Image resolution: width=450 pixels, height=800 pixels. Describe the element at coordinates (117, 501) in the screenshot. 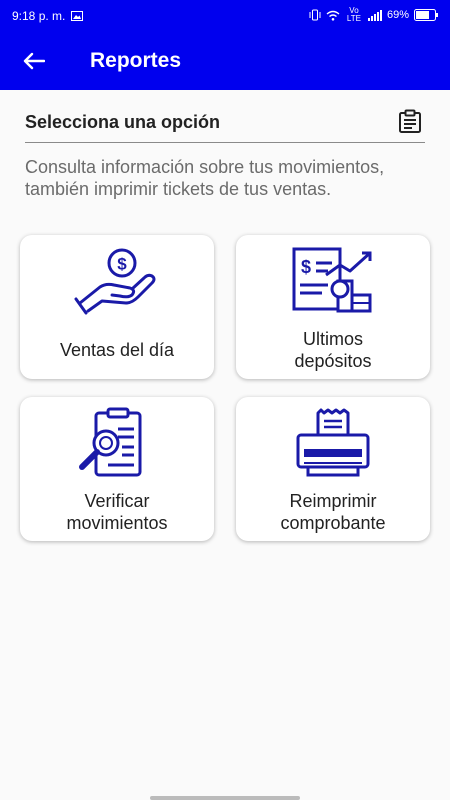

I see `option-label-line1: Verificar` at that location.